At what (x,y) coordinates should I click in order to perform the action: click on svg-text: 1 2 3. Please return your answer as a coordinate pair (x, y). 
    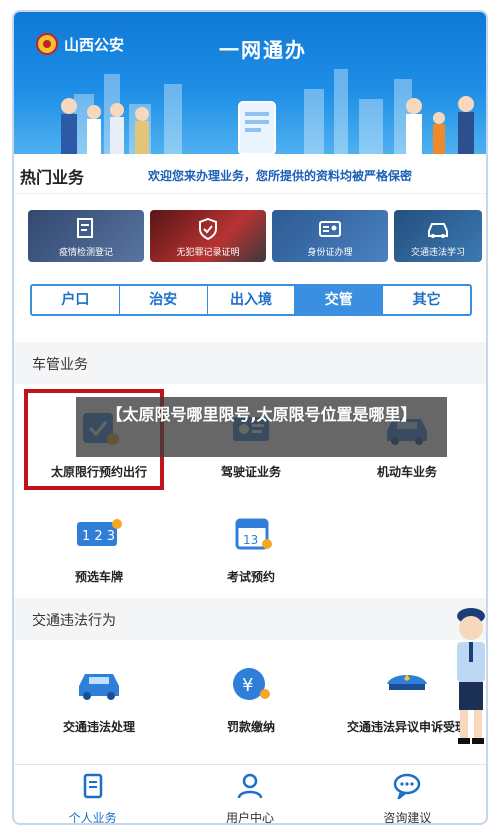
    Looking at the image, I should click on (98, 536).